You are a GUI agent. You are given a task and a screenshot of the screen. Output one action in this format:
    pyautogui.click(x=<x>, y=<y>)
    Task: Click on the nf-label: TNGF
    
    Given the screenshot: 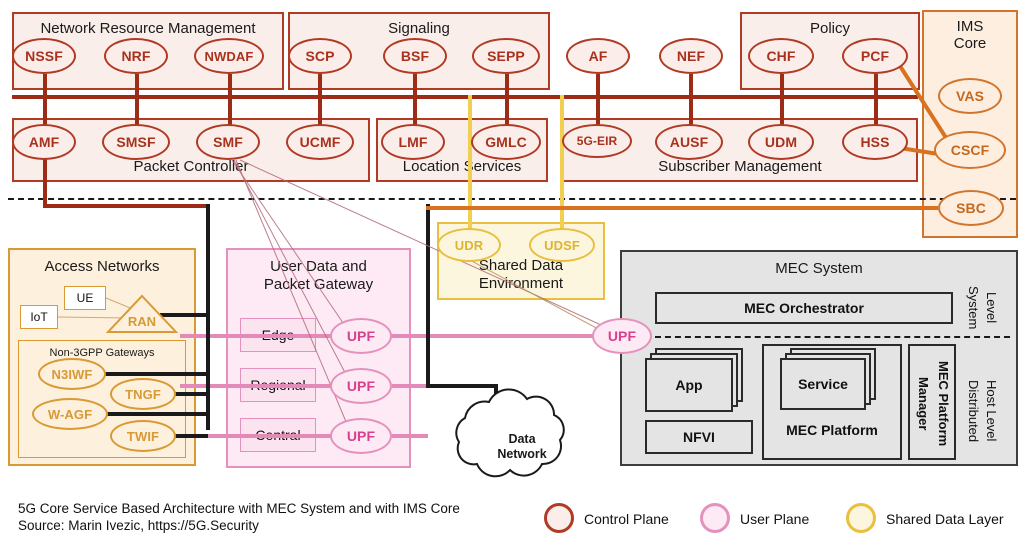 What is the action you would take?
    pyautogui.click(x=143, y=394)
    